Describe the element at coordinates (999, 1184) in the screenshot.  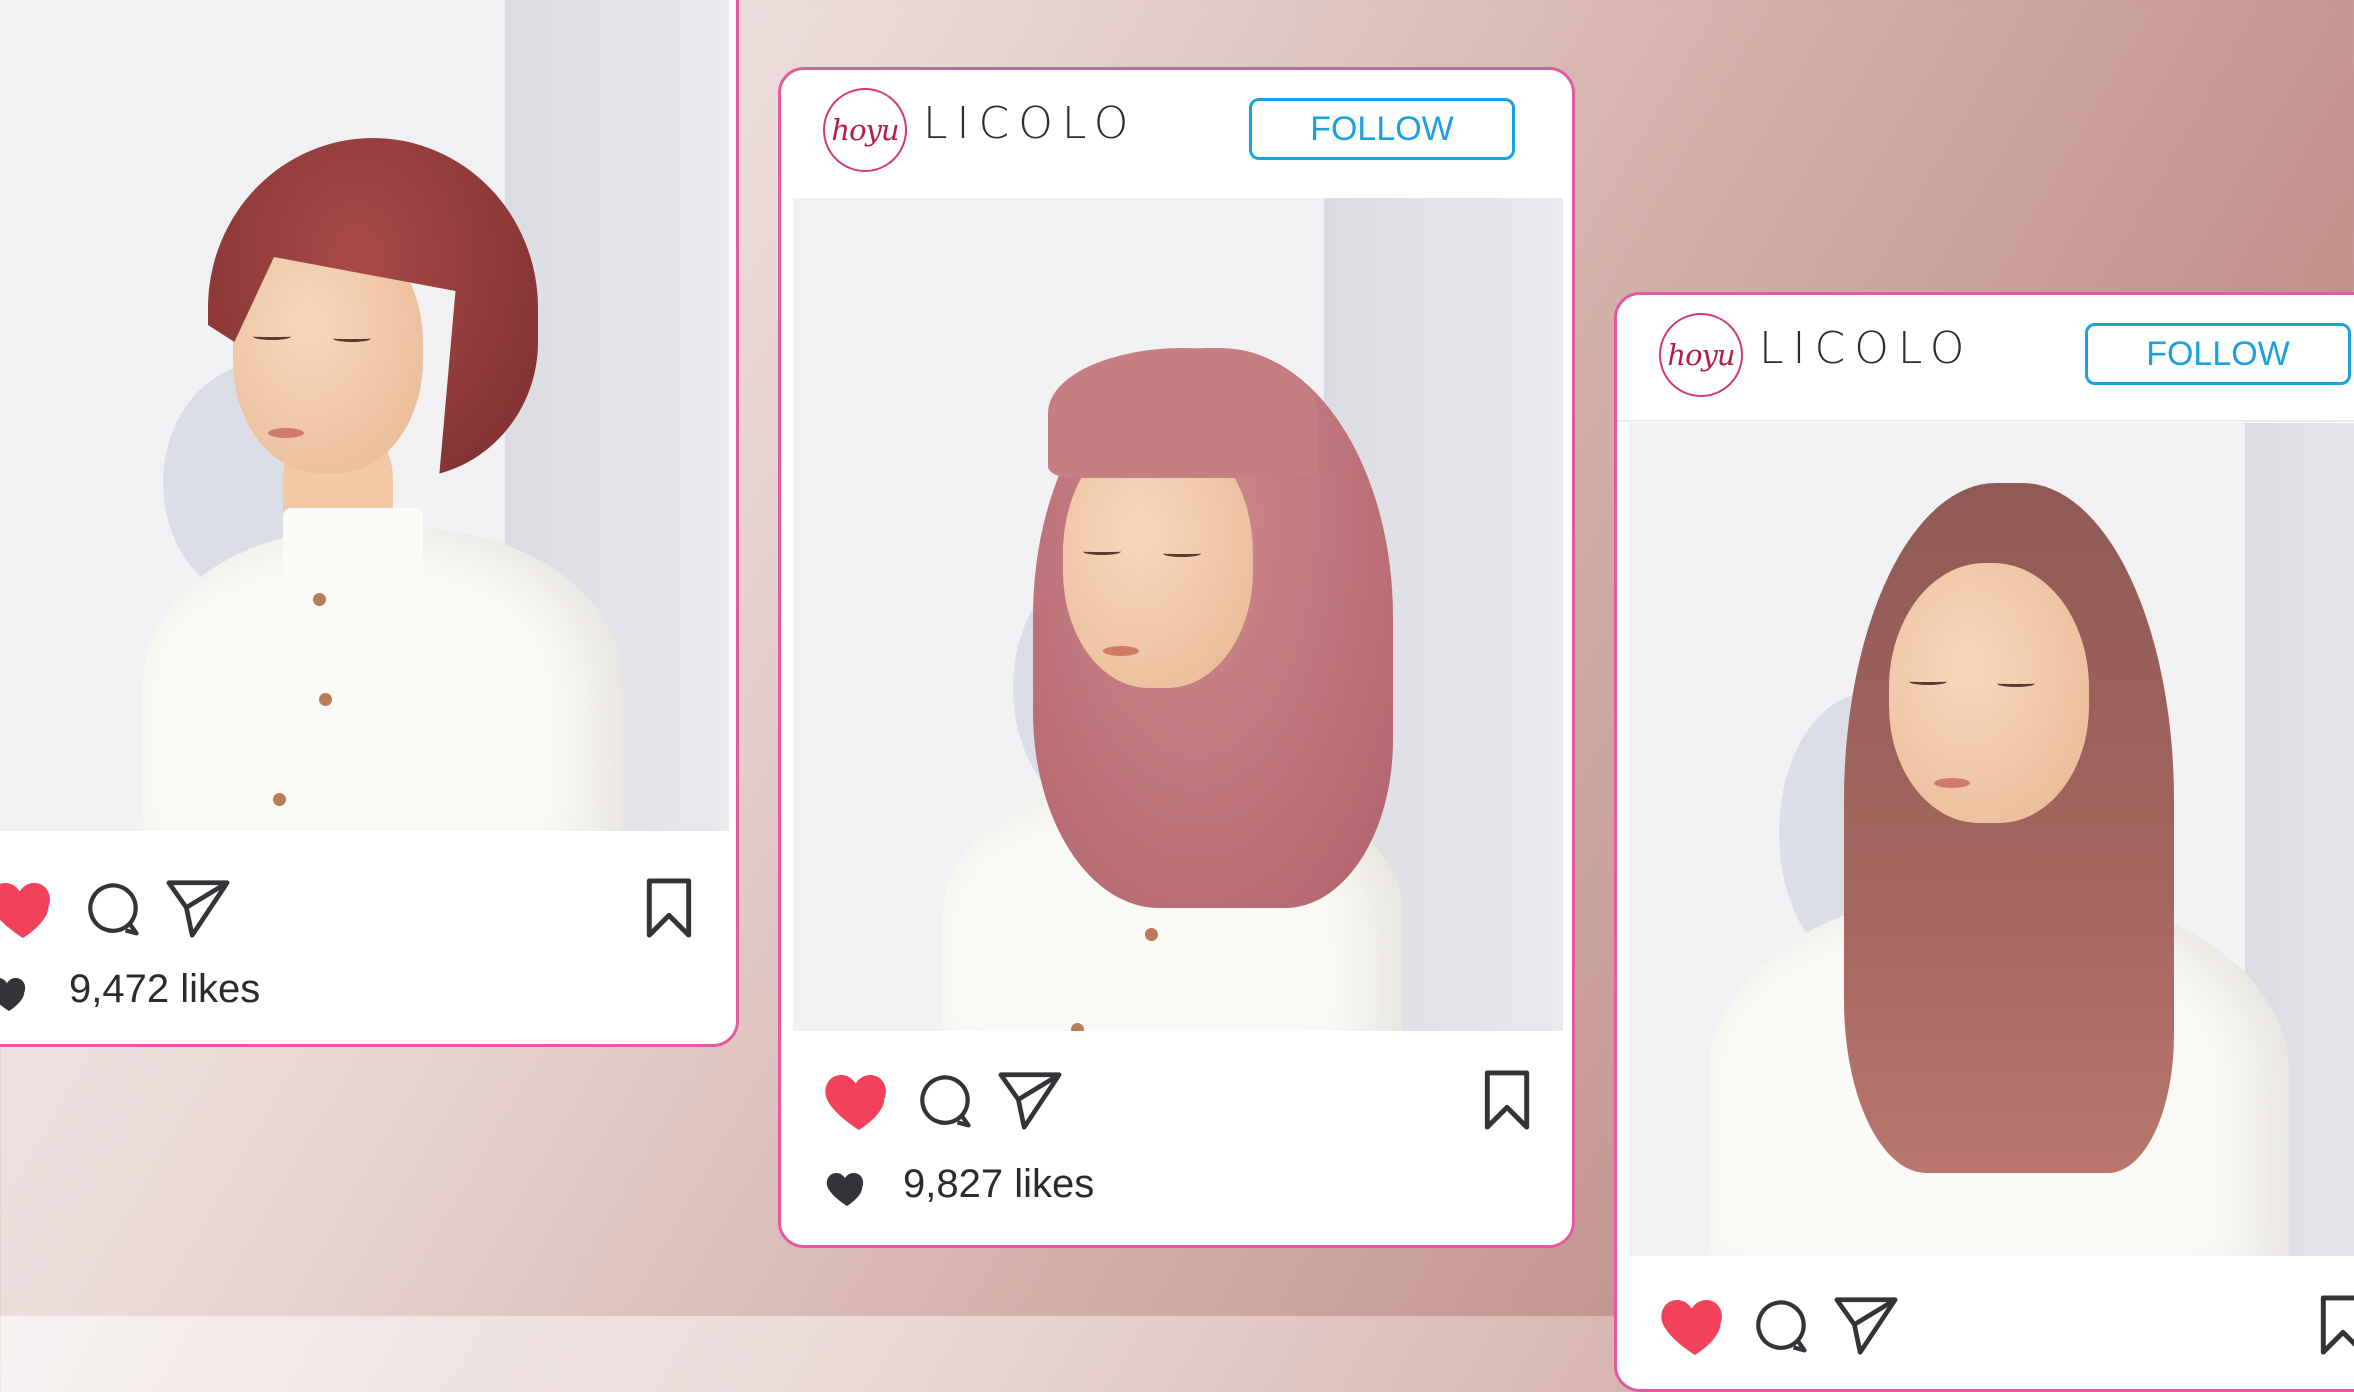
I see `likes-count: 9,827 likes` at that location.